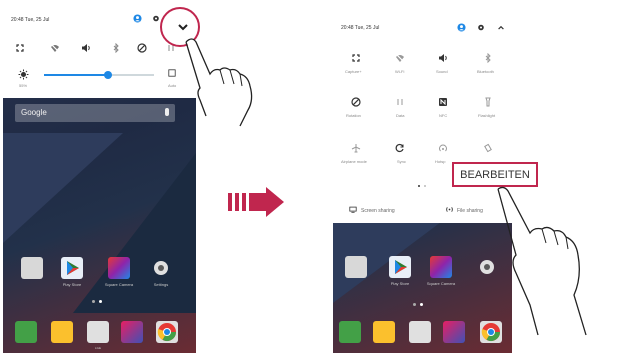 The width and height of the screenshot is (626, 353). What do you see at coordinates (461, 27) in the screenshot?
I see `account-icon-right` at bounding box center [461, 27].